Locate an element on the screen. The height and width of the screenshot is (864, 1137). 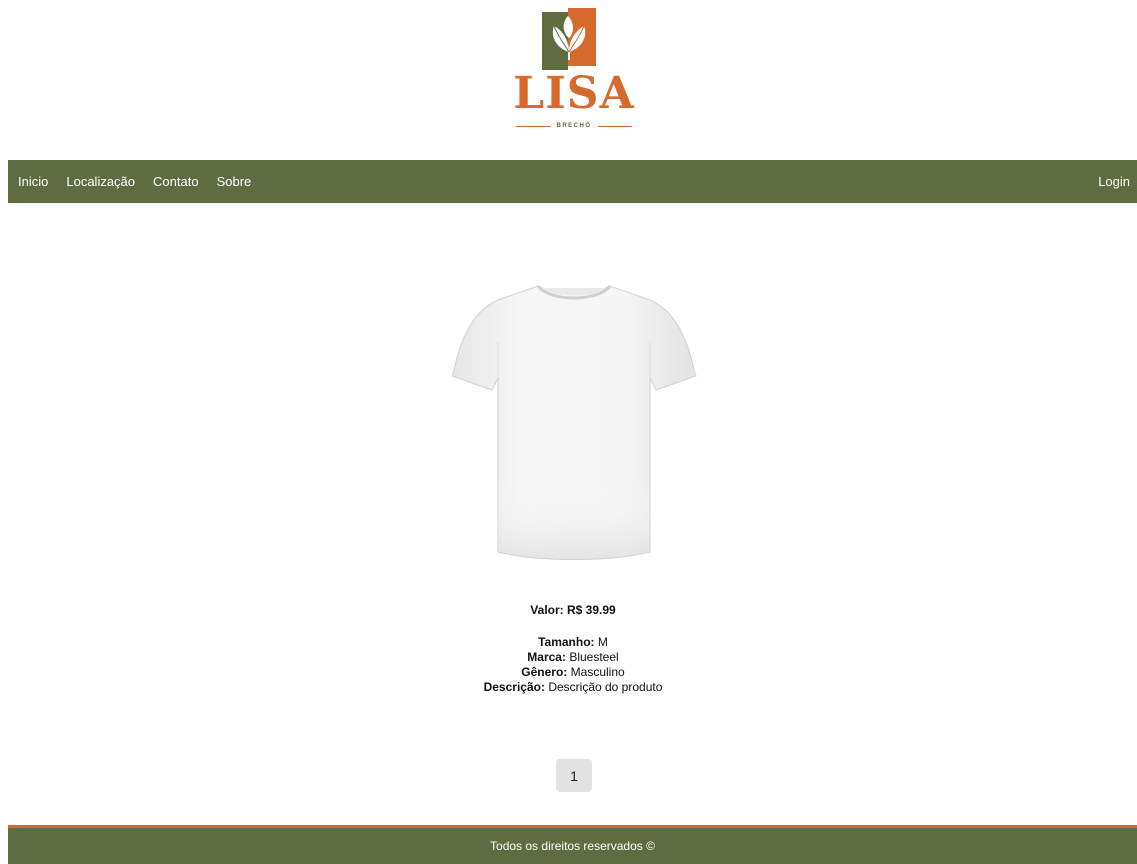
product-brand: Marca: Bluesteel is located at coordinates (573, 657).